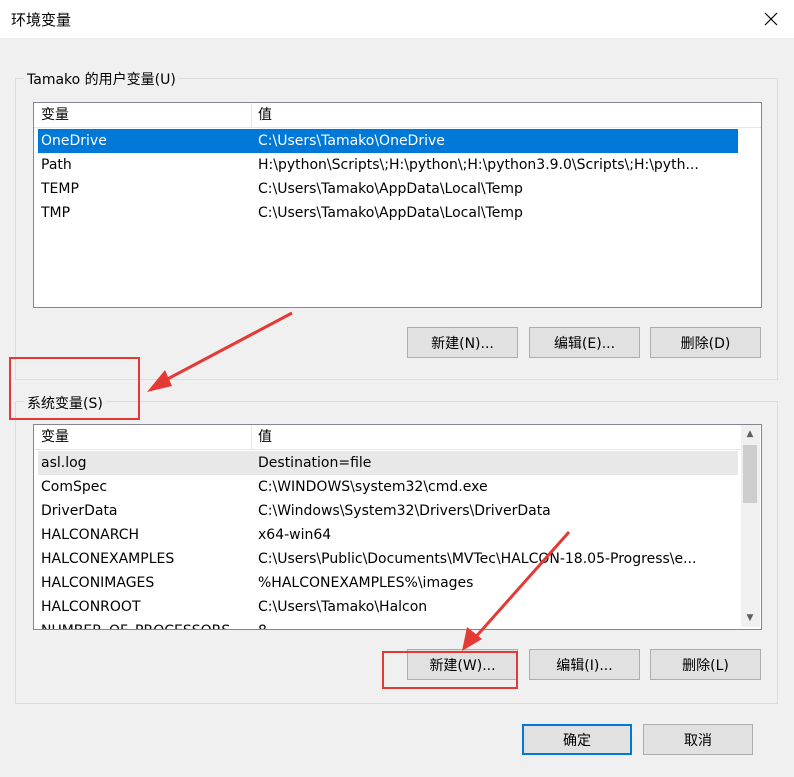  Describe the element at coordinates (295, 535) in the screenshot. I see `row-value: x64-win64` at that location.